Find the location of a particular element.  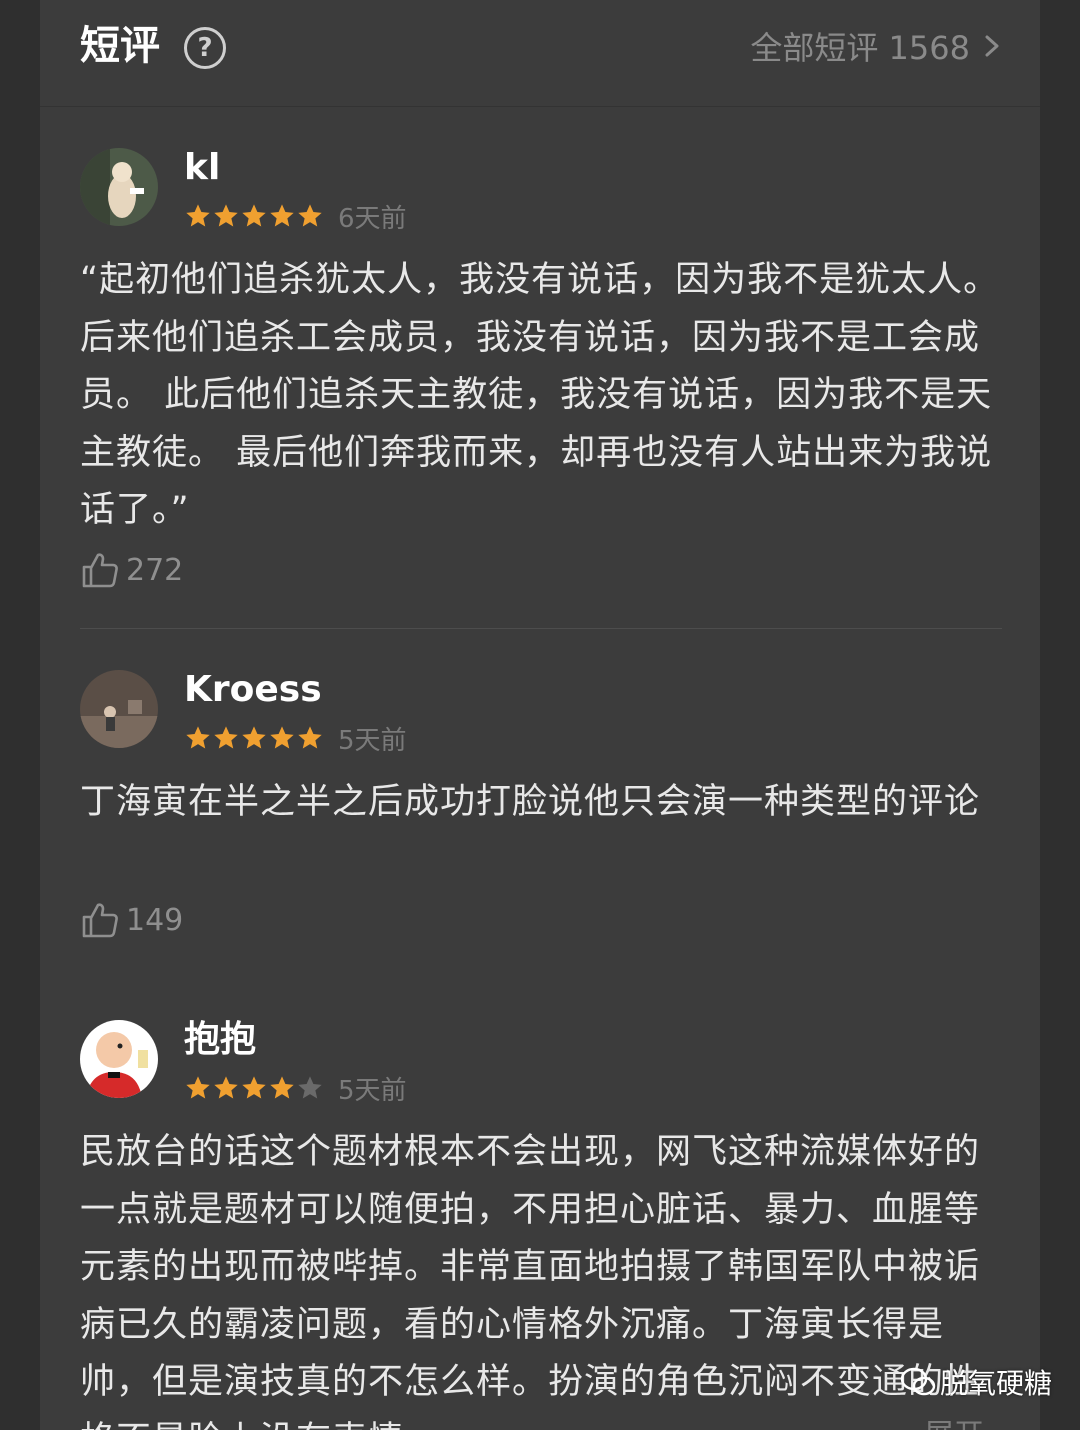

like-button: 272 is located at coordinates (131, 570).